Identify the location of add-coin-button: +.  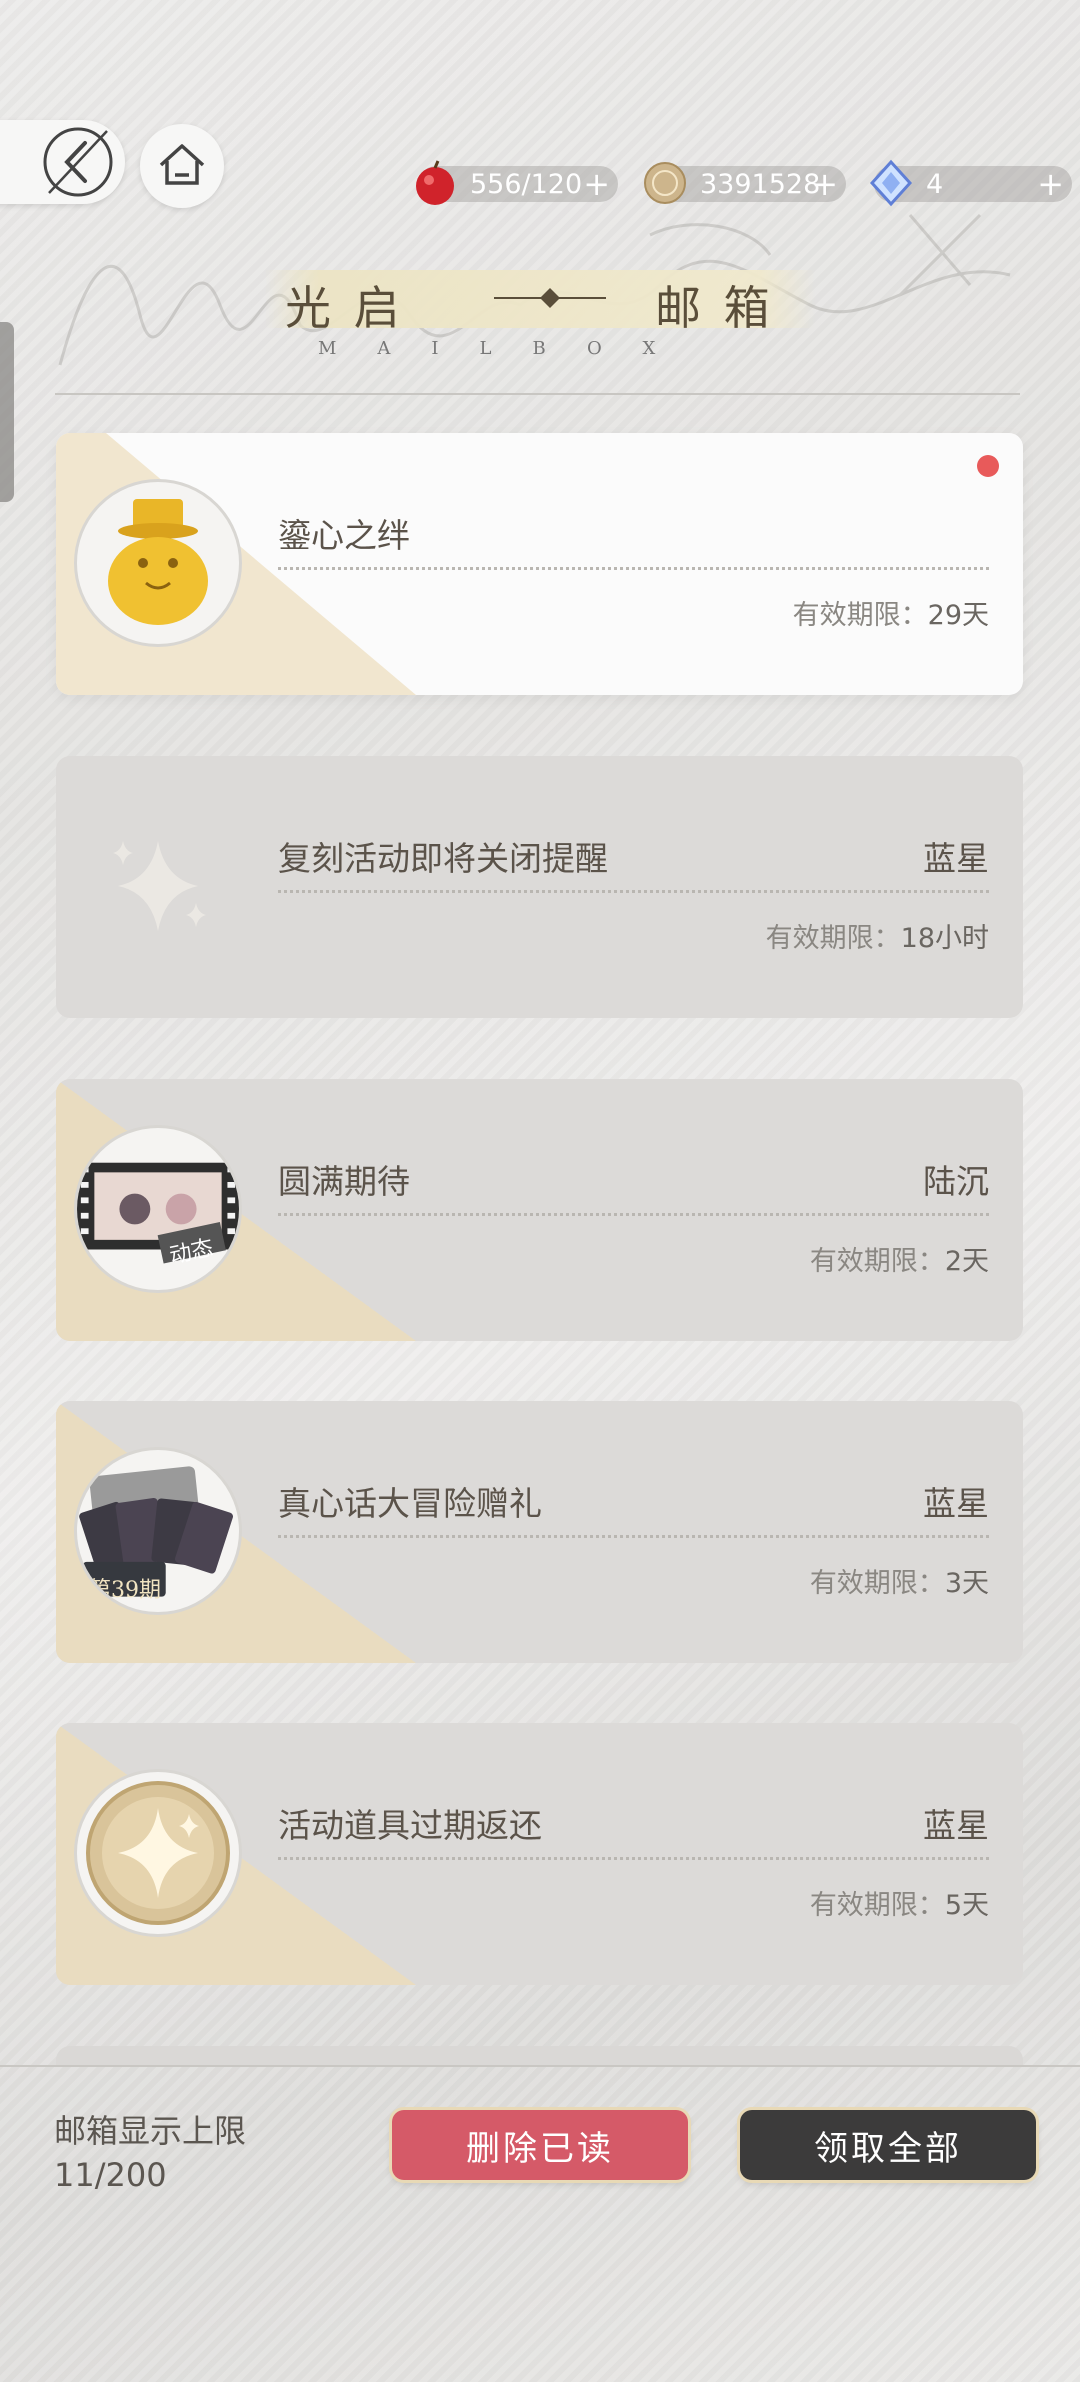
(824, 184).